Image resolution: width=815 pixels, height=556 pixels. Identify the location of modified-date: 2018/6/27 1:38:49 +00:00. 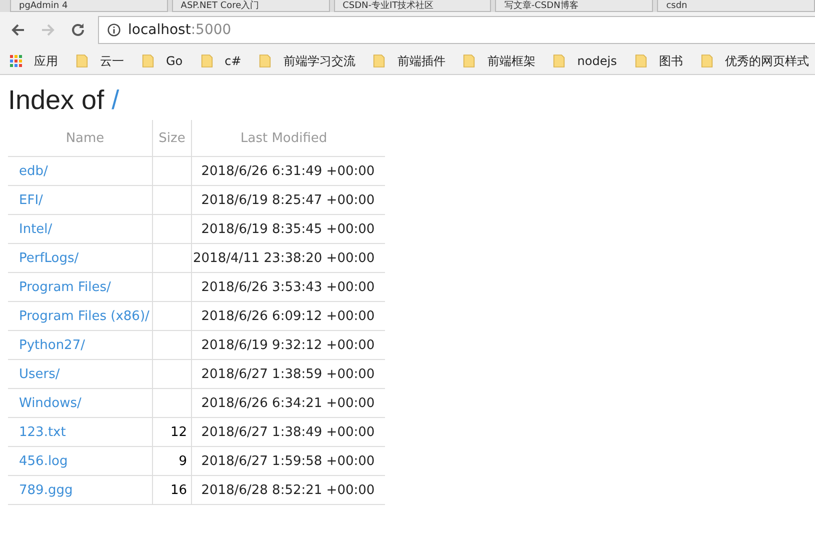
(288, 432).